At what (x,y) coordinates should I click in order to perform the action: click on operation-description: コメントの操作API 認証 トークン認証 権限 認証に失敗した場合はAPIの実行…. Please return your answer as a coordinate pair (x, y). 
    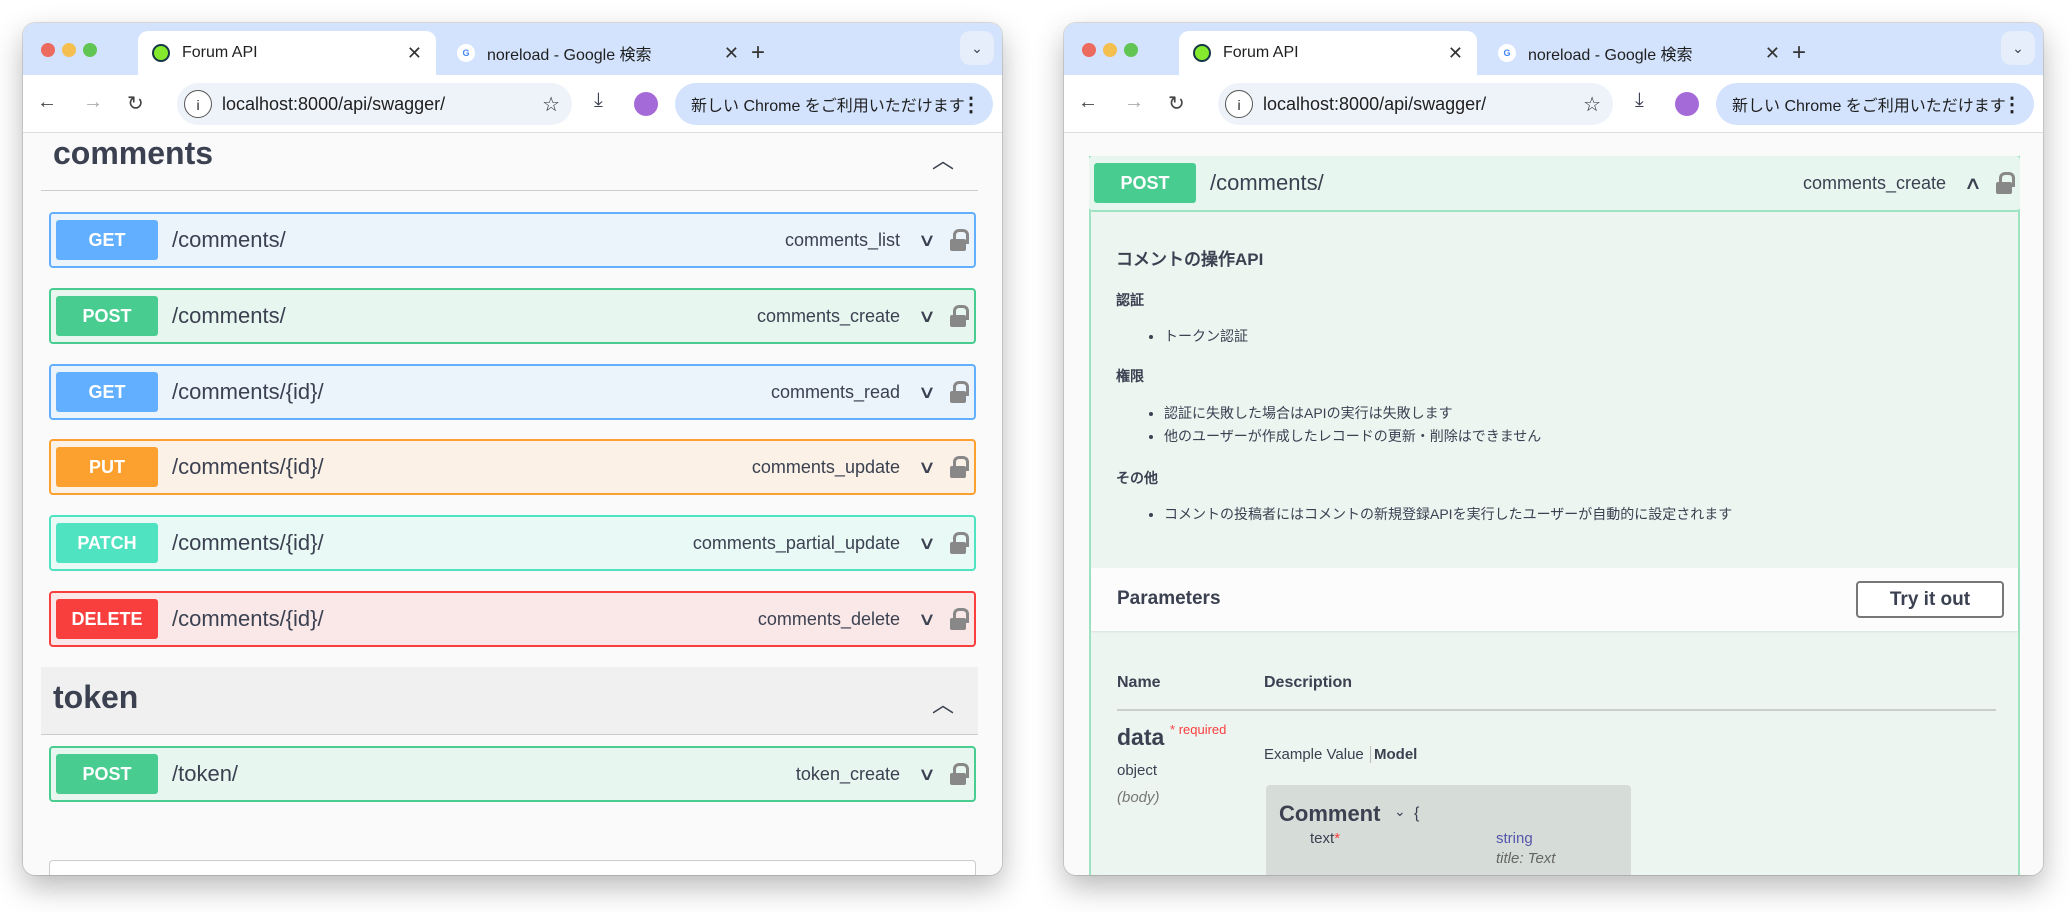
    Looking at the image, I should click on (1554, 384).